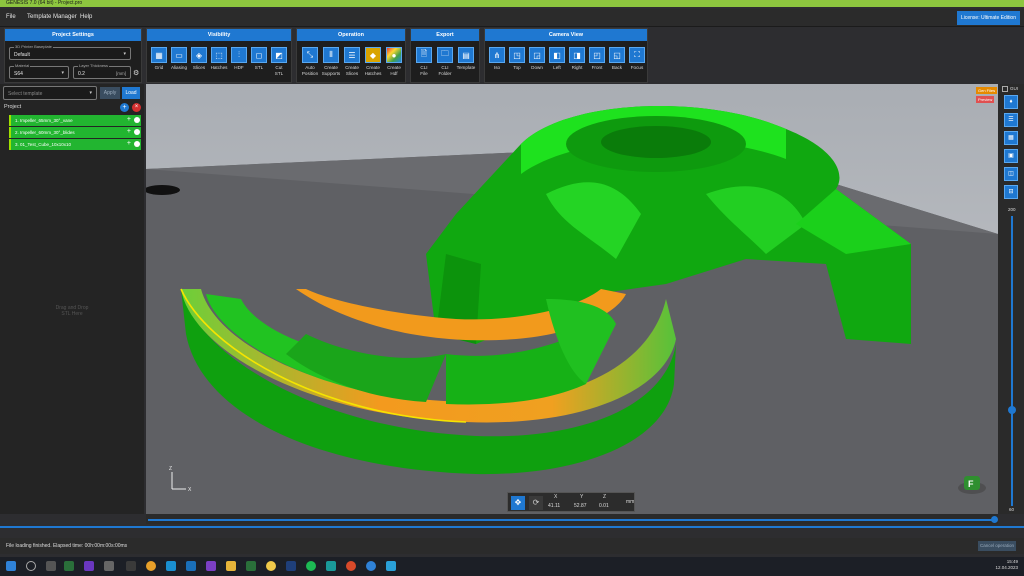 Image resolution: width=1024 pixels, height=576 pixels. I want to click on hdf-button: ⫶ HDF, so click(239, 59).